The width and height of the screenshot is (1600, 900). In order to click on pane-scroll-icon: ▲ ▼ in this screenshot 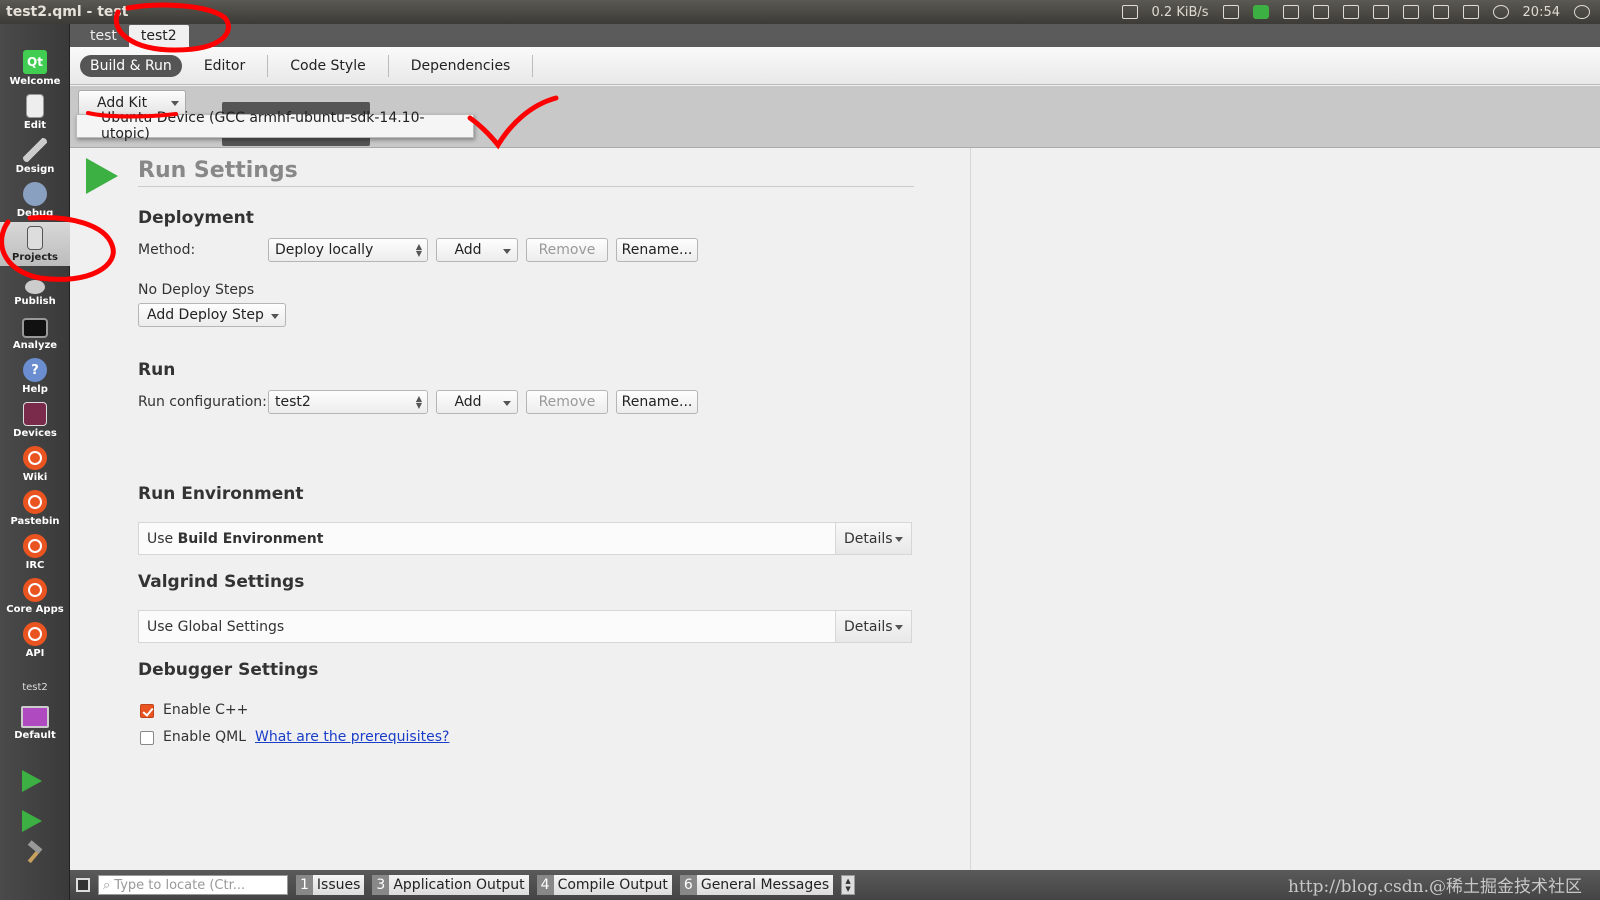, I will do `click(848, 885)`.